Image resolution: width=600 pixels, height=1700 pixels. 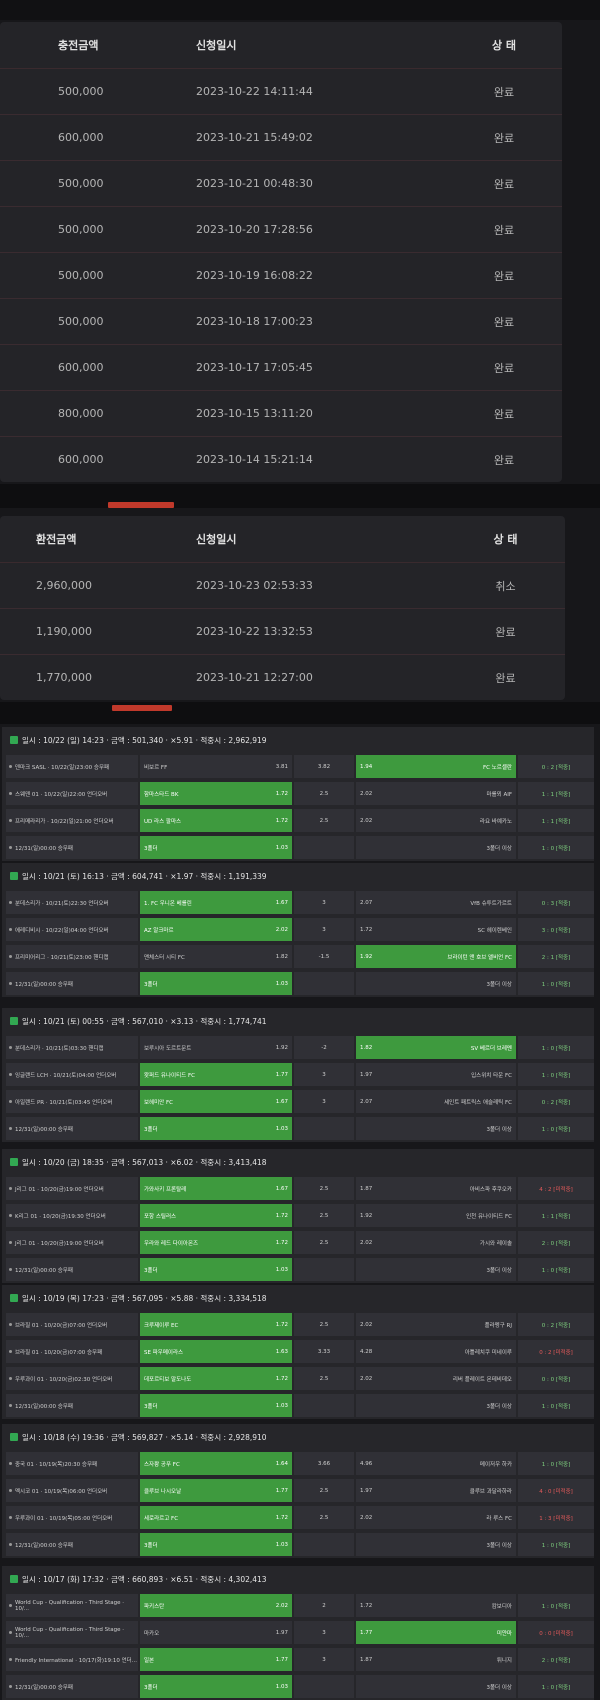 What do you see at coordinates (216, 956) in the screenshot?
I see `home-pick-cell: 맨체스터 시티 FC 1.82` at bounding box center [216, 956].